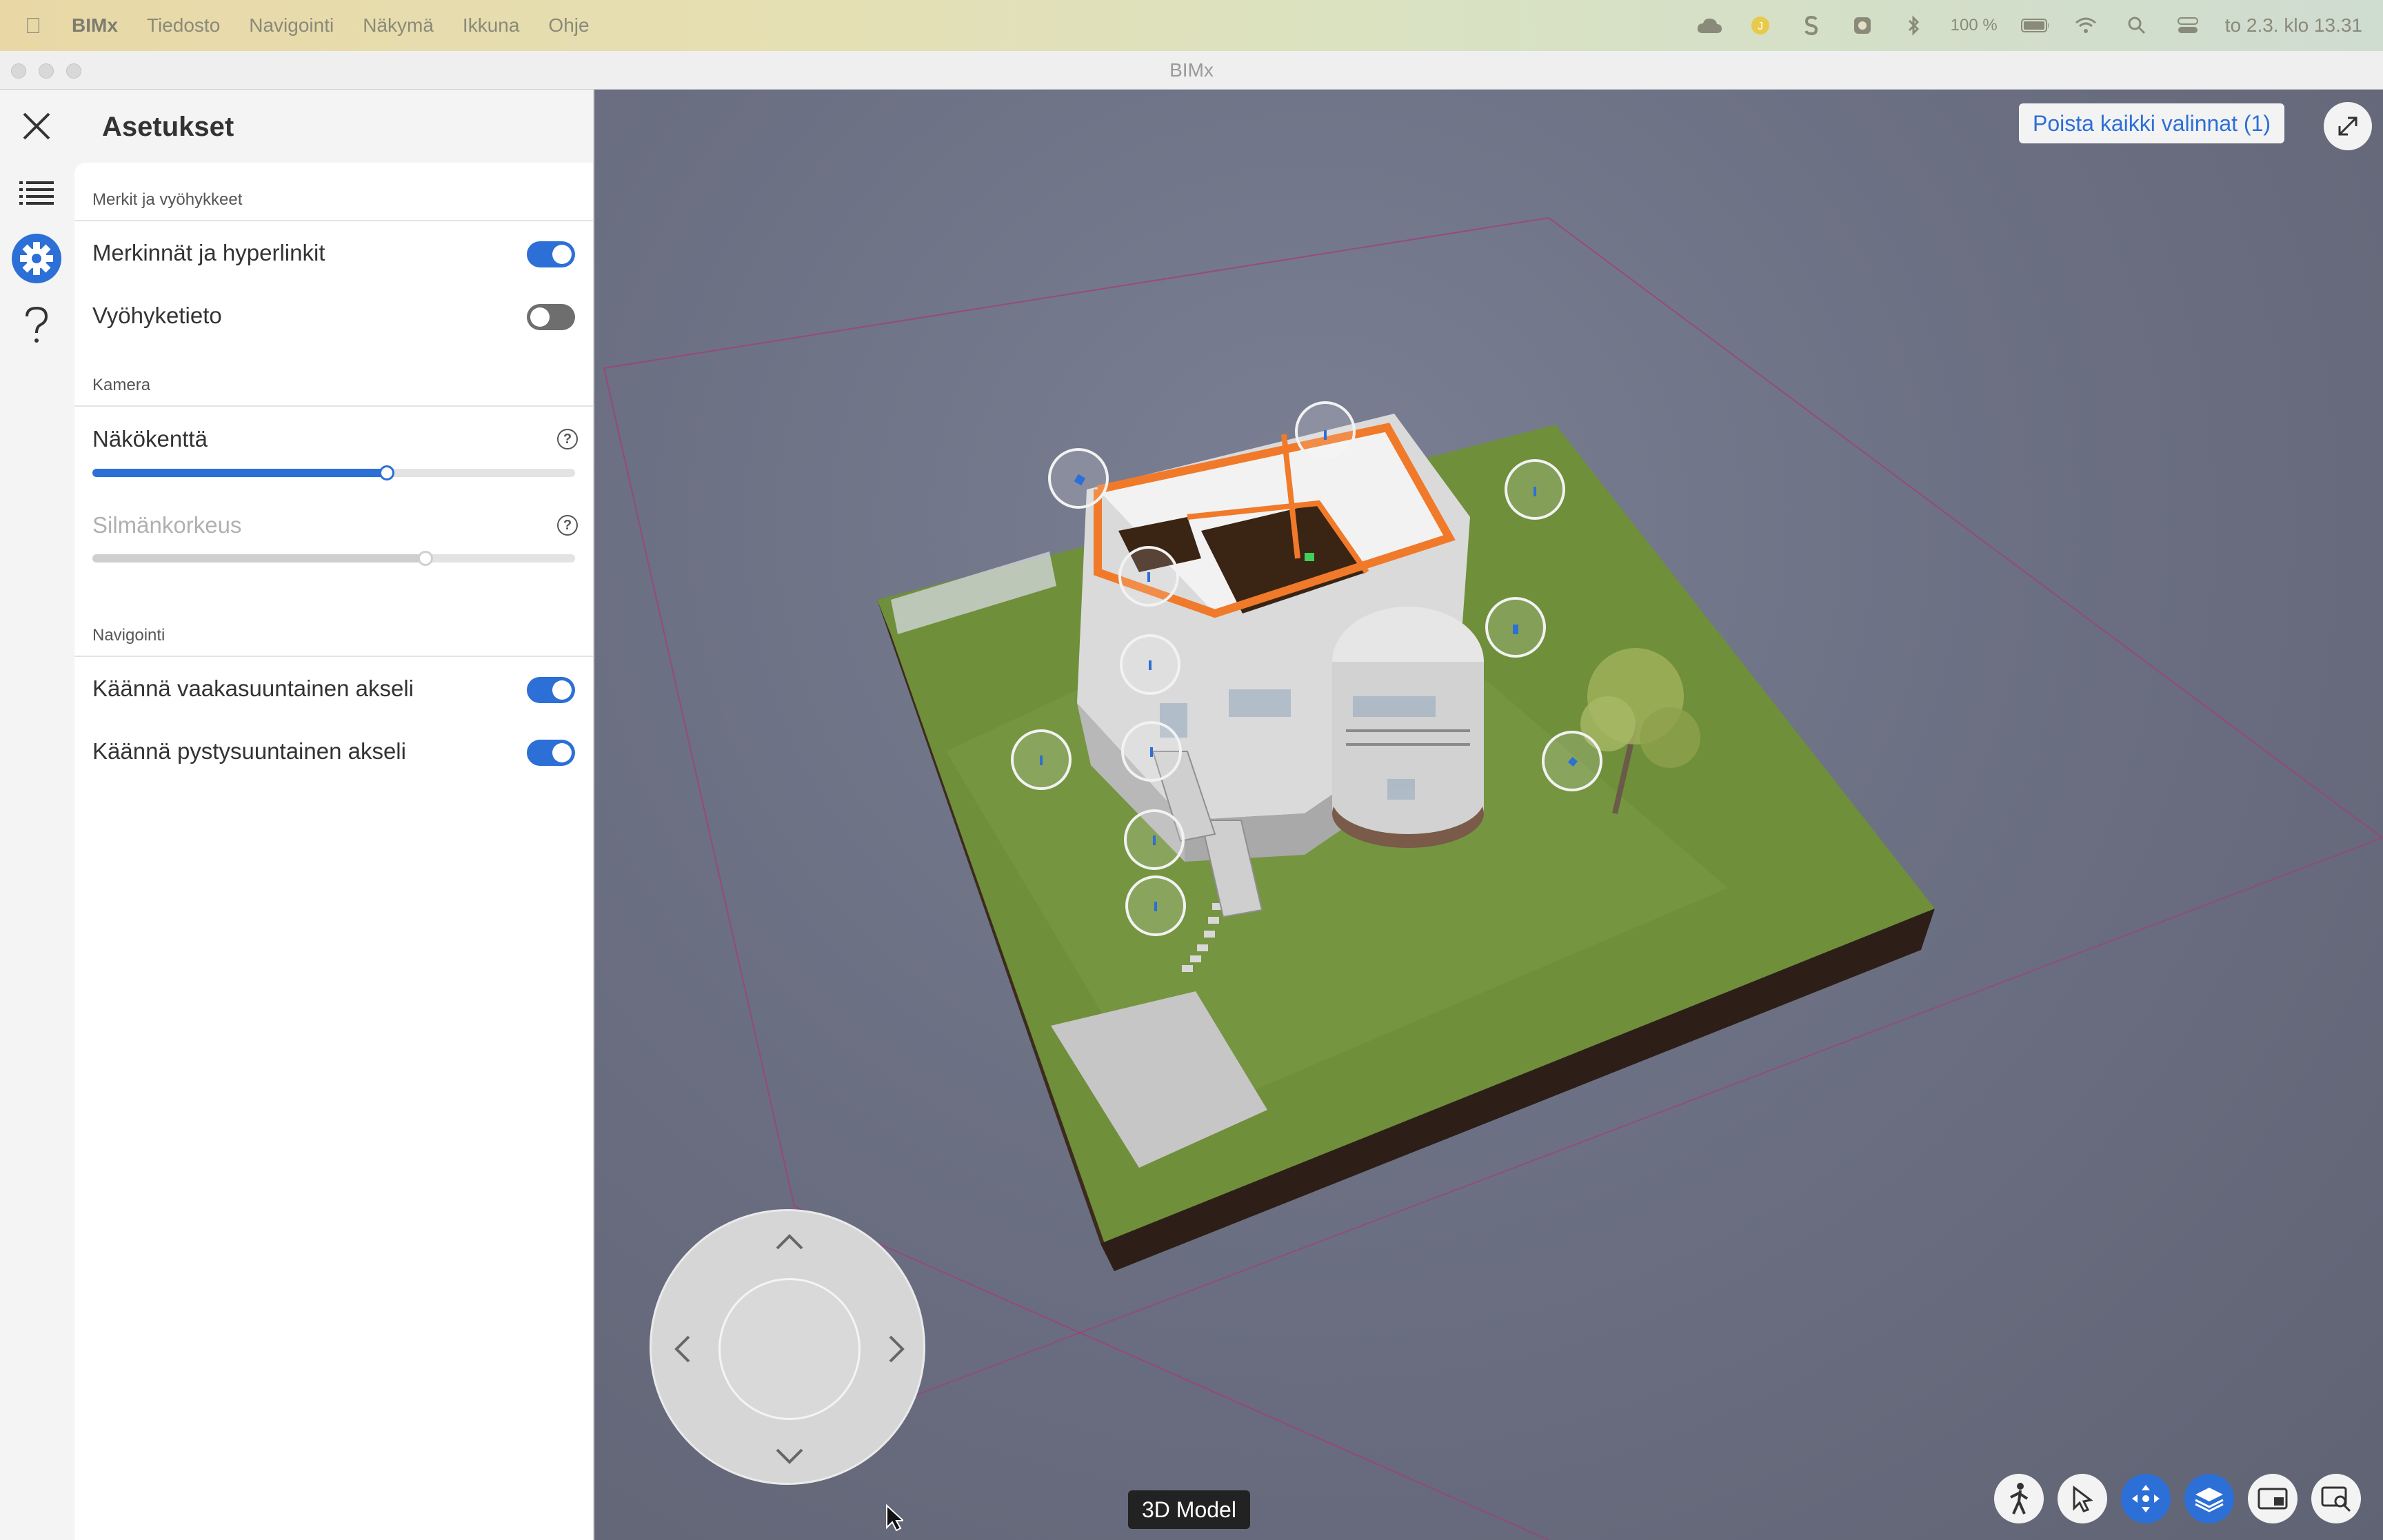 This screenshot has width=2383, height=1540. I want to click on close-window-button, so click(18, 71).